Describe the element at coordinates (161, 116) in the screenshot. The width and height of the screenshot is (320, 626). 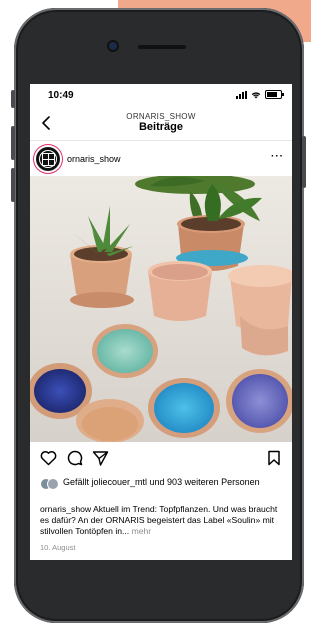
I see `profile-name-subtitle: ORNARIS_SHOW` at that location.